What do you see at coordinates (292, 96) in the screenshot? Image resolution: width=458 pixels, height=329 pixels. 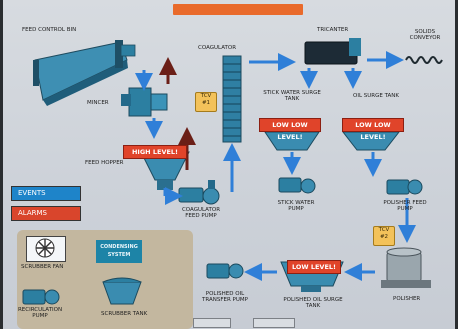 I see `stick-water-surge-tank-label: STICK WATER SURGE TANK` at bounding box center [292, 96].